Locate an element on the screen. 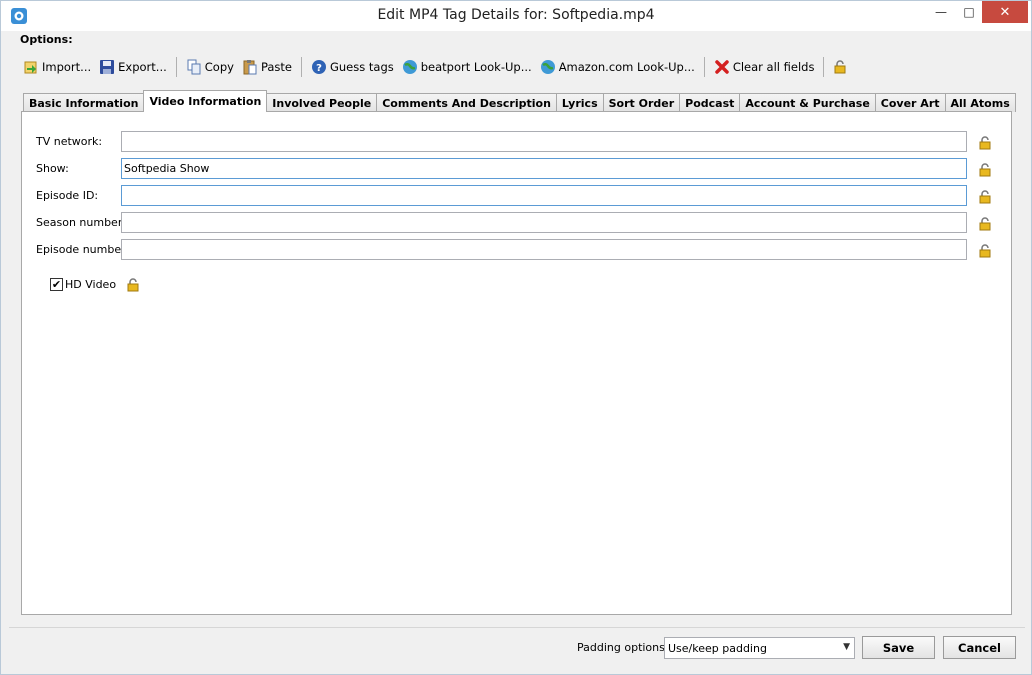 This screenshot has width=1032, height=675. paste-label: Paste is located at coordinates (276, 67).